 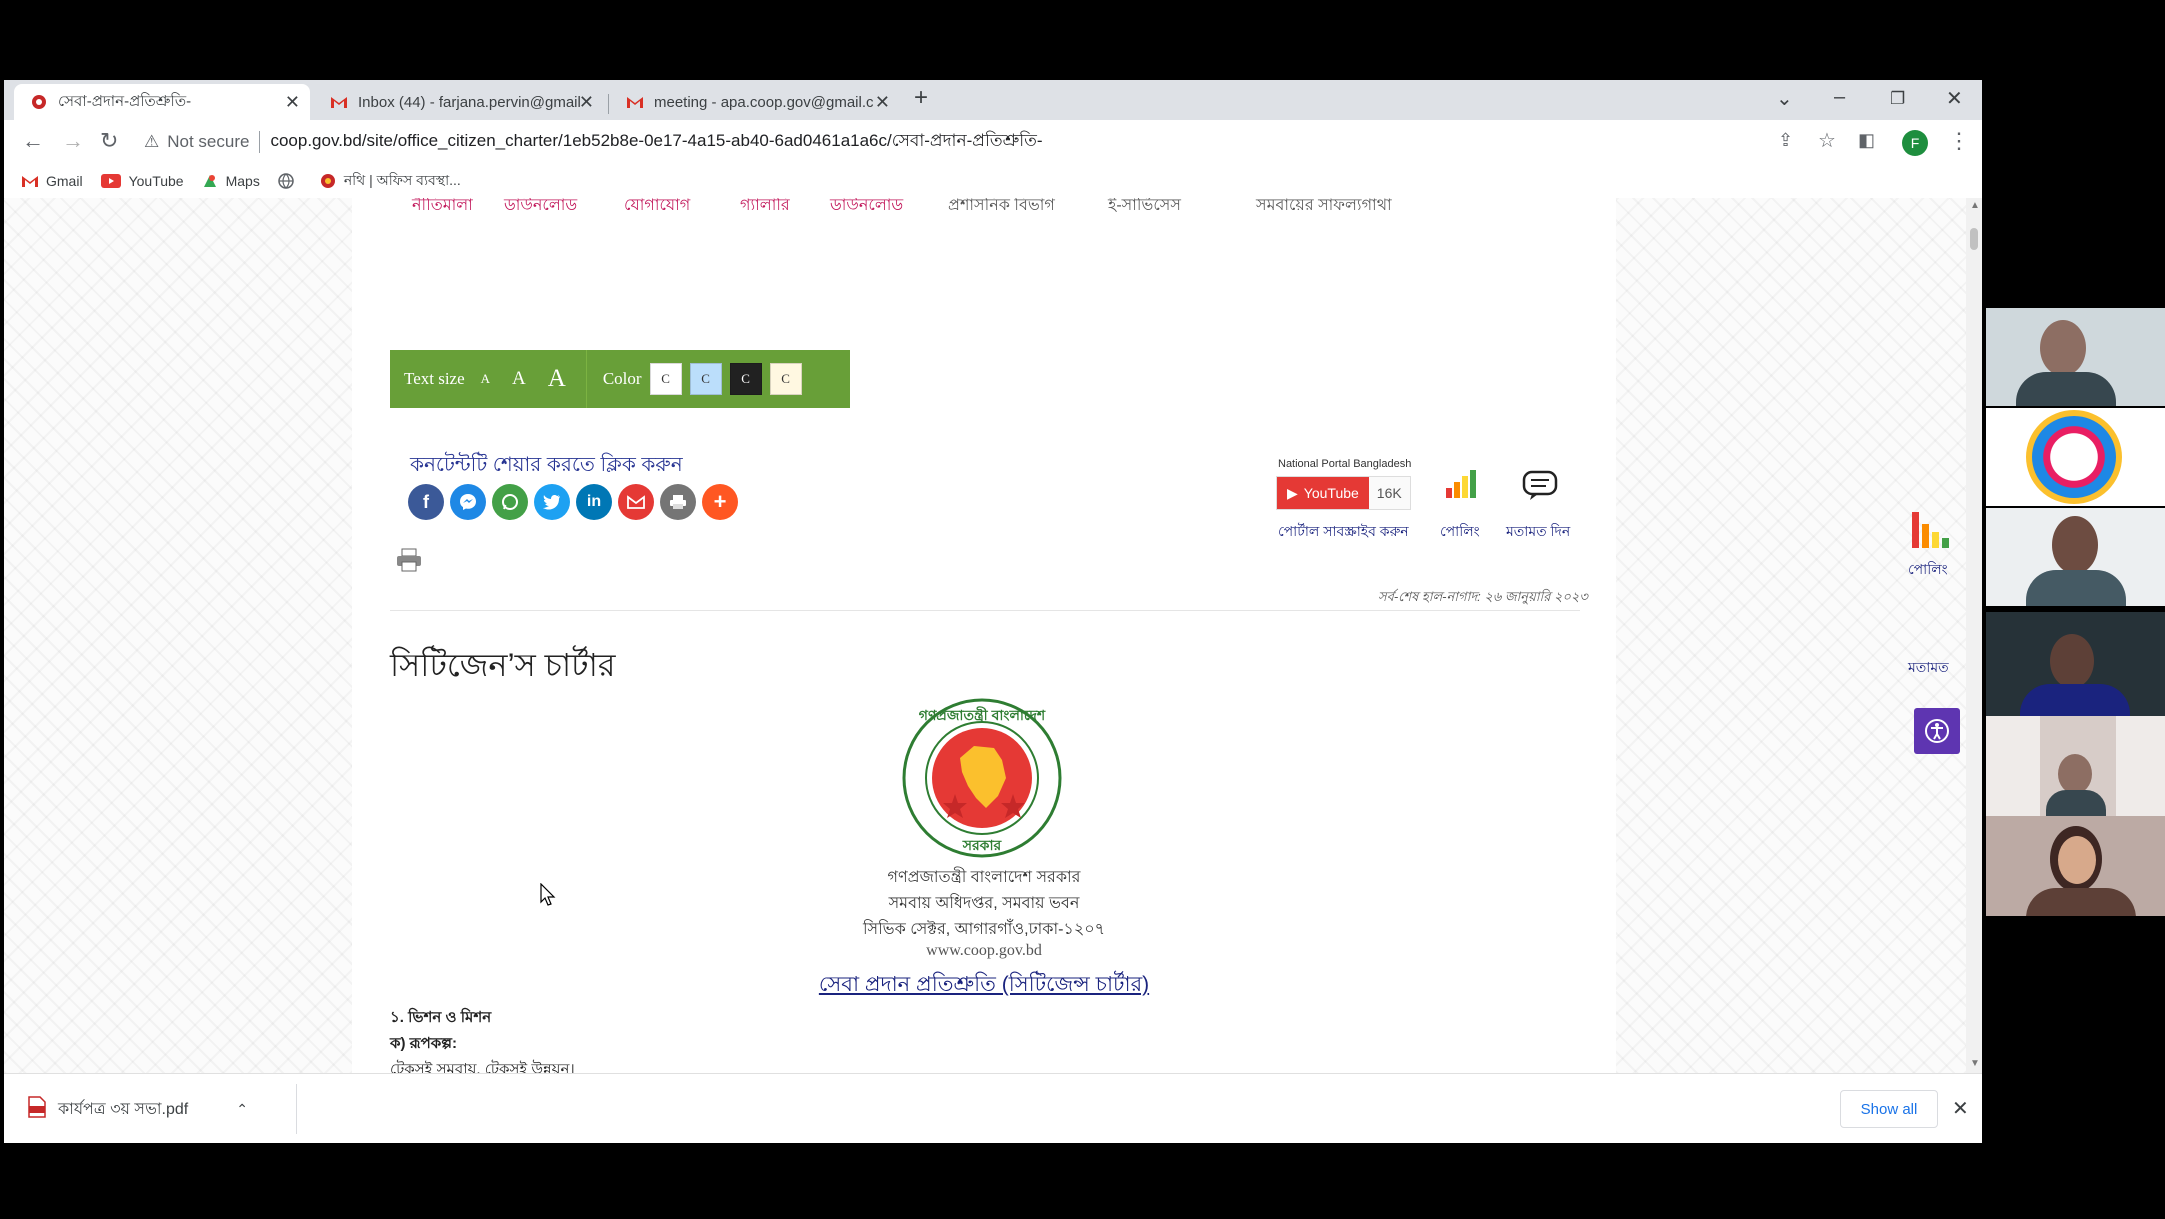 I want to click on nav-item: প্রশাসনিক বিভাগ, so click(x=1001, y=208).